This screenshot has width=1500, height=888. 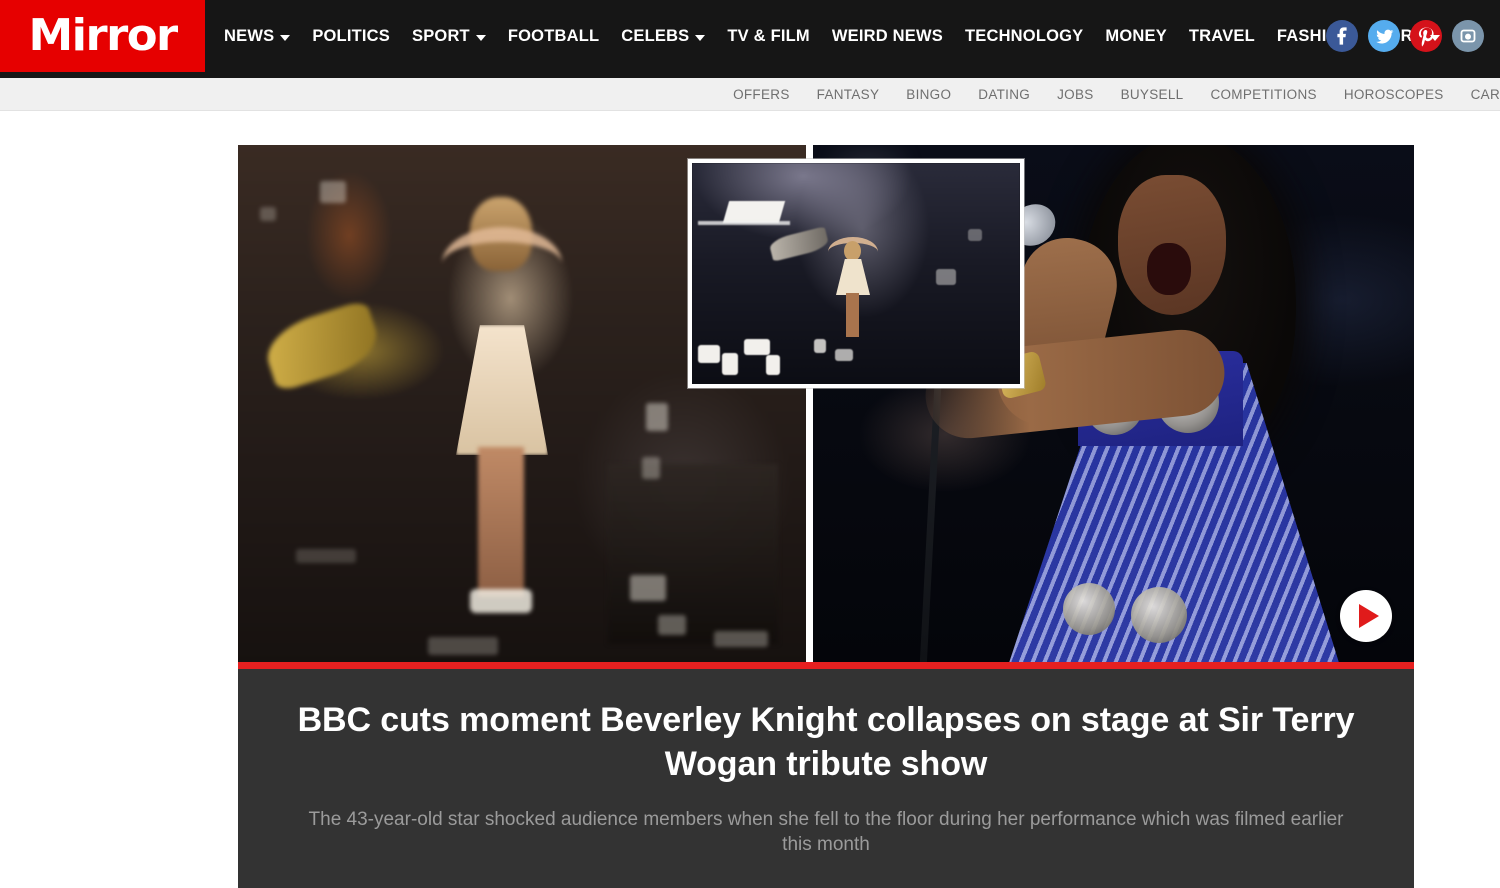 I want to click on nav-item-weird-news: WEIRD NEWS, so click(x=887, y=36).